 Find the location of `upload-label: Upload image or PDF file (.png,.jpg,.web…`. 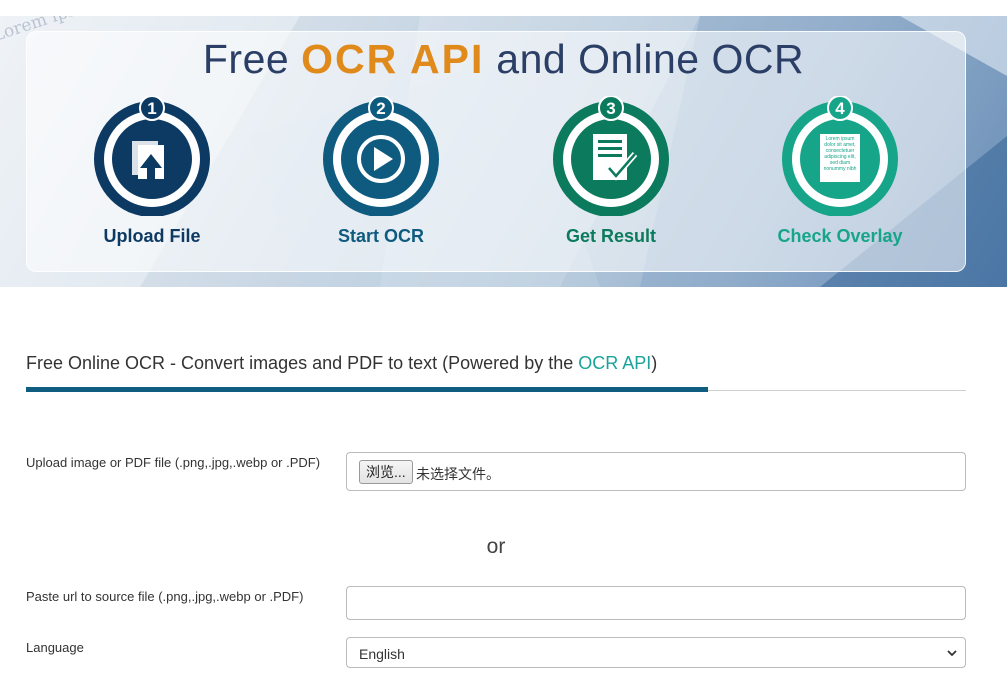

upload-label: Upload image or PDF file (.png,.jpg,.web… is located at coordinates (173, 462).